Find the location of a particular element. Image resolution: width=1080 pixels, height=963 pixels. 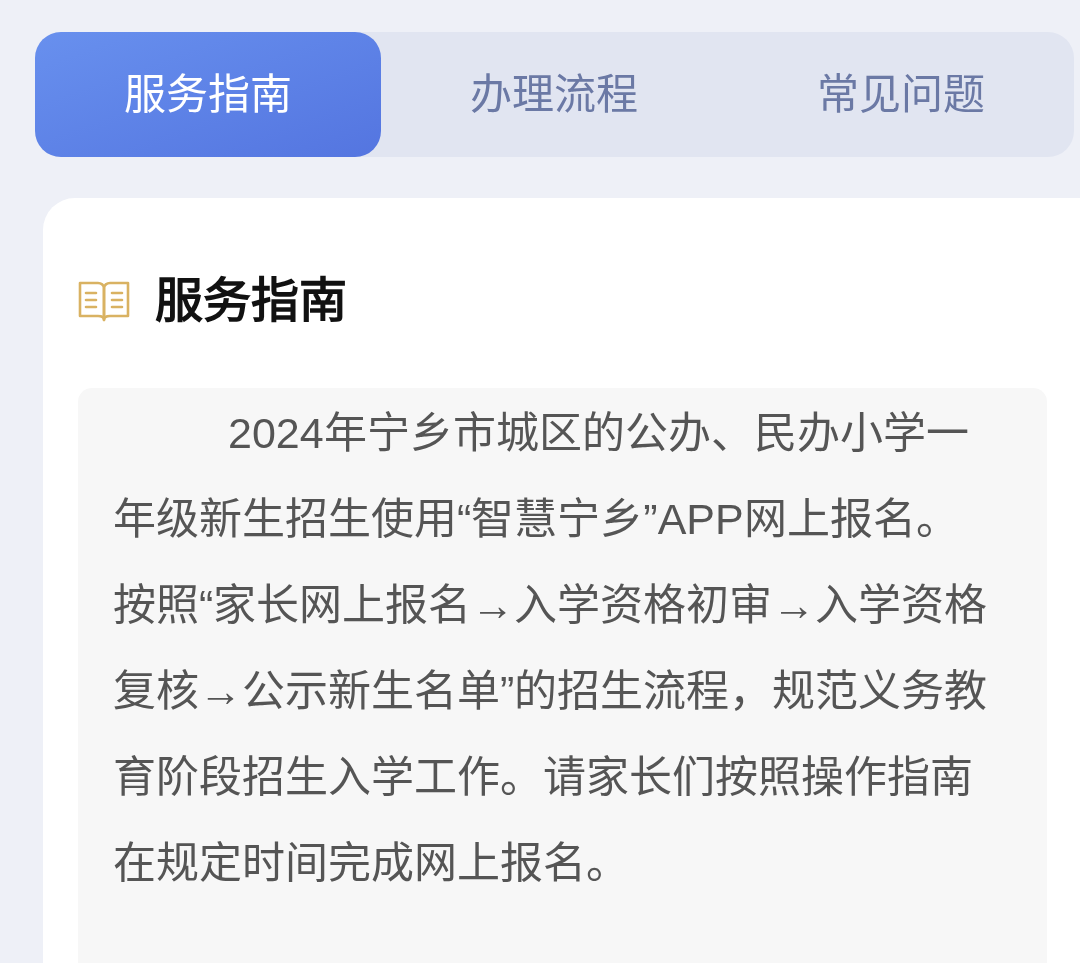

section-title: 服务指南 is located at coordinates (251, 301).